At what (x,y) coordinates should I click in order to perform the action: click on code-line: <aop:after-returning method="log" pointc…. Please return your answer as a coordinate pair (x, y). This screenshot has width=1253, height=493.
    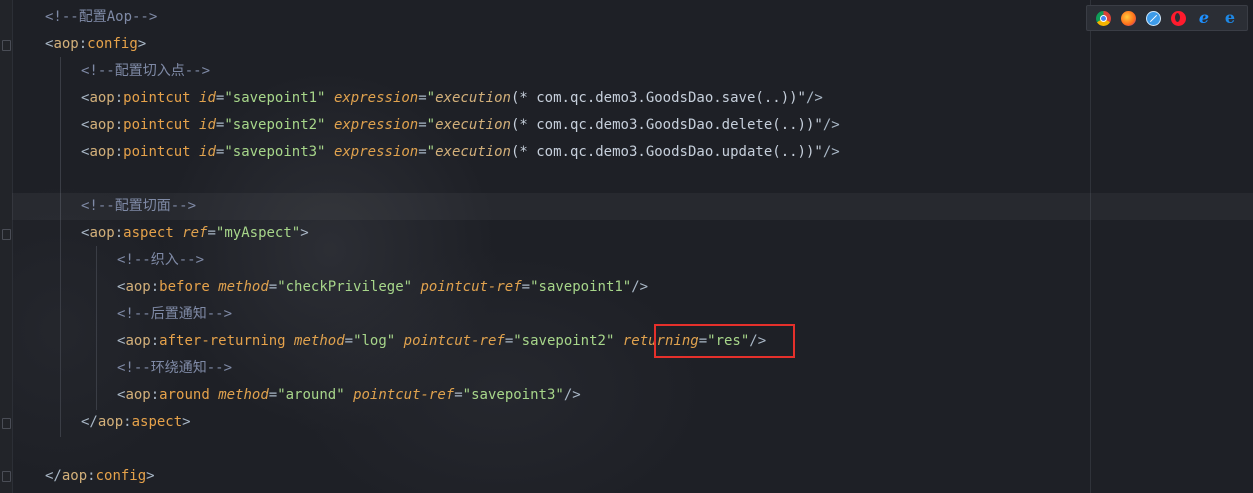
    Looking at the image, I should click on (632, 341).